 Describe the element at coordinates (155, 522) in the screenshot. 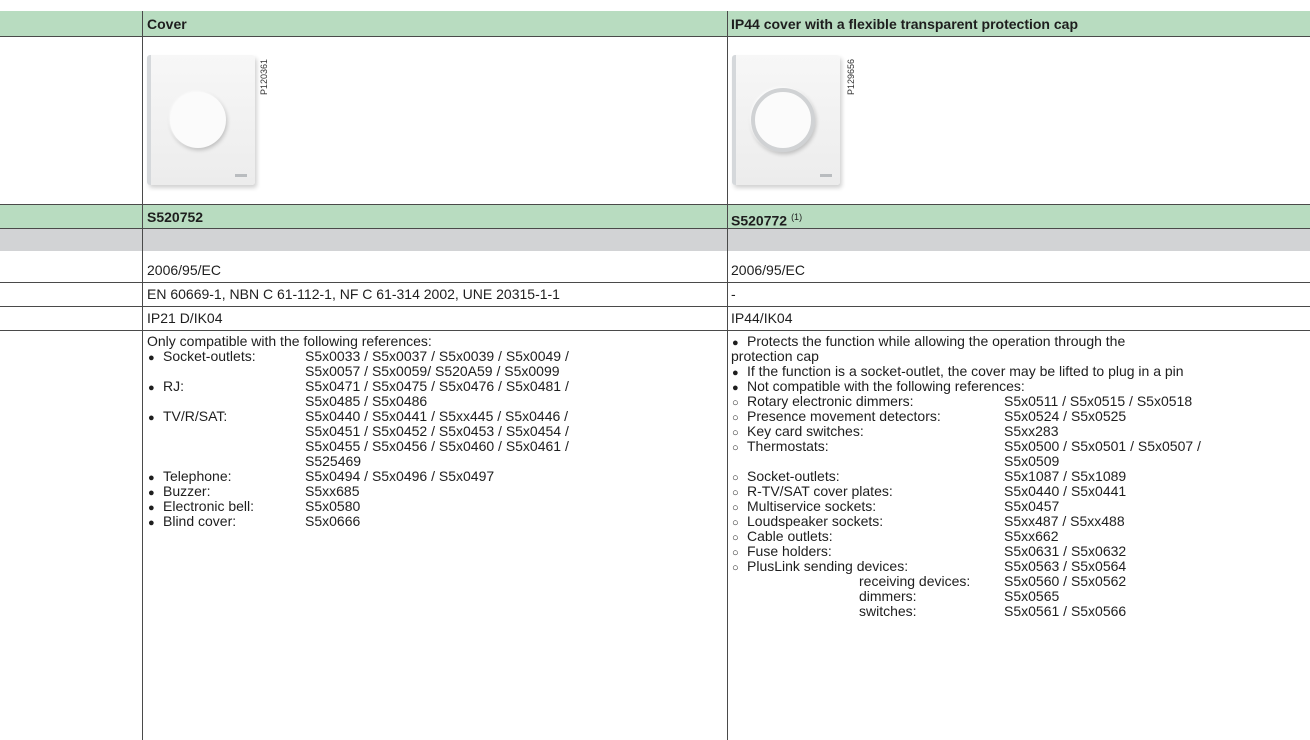

I see `bullet-icon` at that location.